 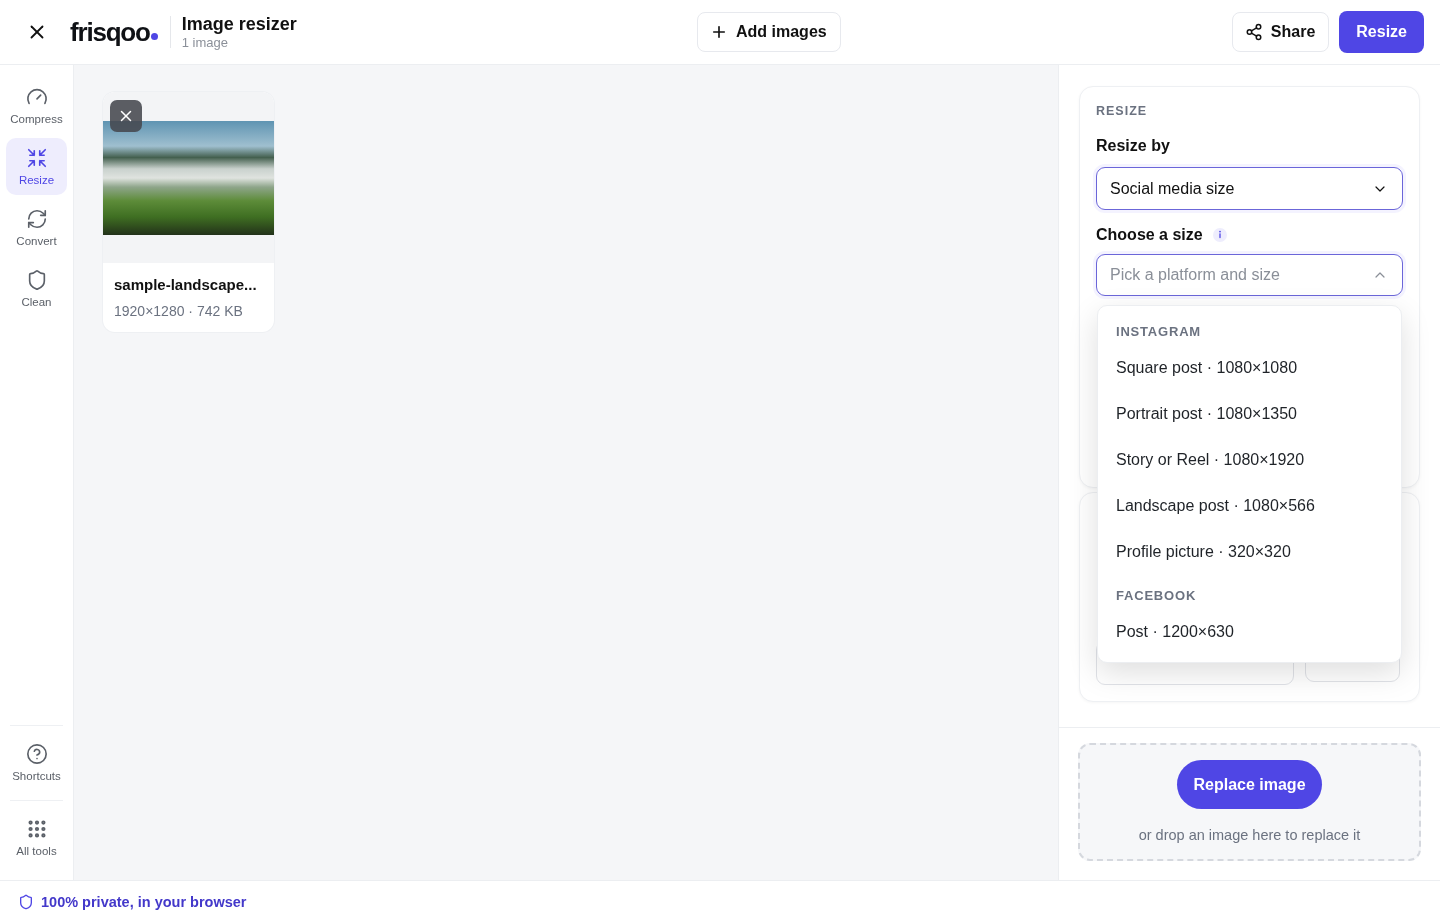 I want to click on sidebar-item: Convert, so click(x=36, y=227).